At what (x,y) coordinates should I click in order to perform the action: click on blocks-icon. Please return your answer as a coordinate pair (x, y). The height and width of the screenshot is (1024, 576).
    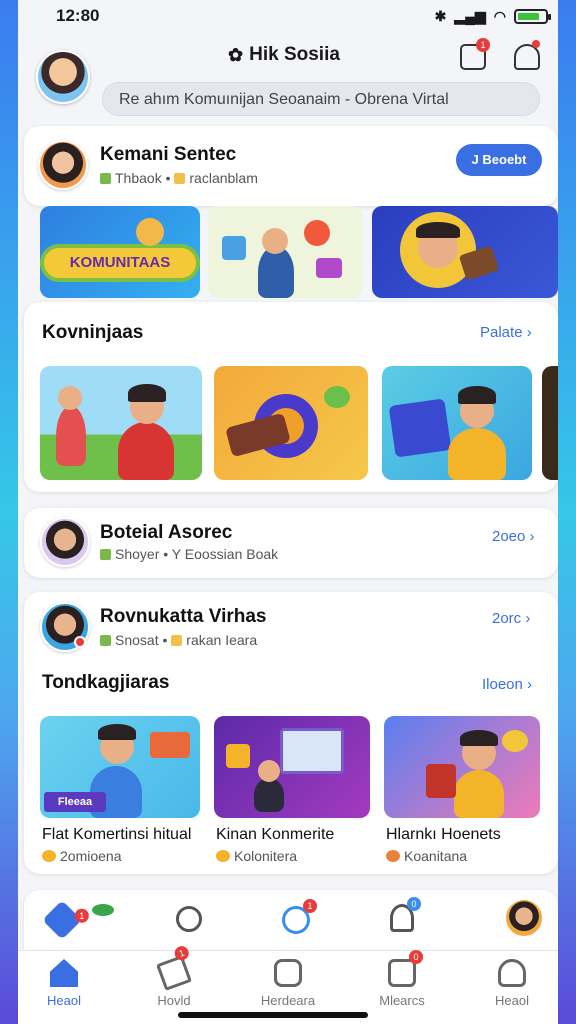
    Looking at the image, I should click on (170, 745).